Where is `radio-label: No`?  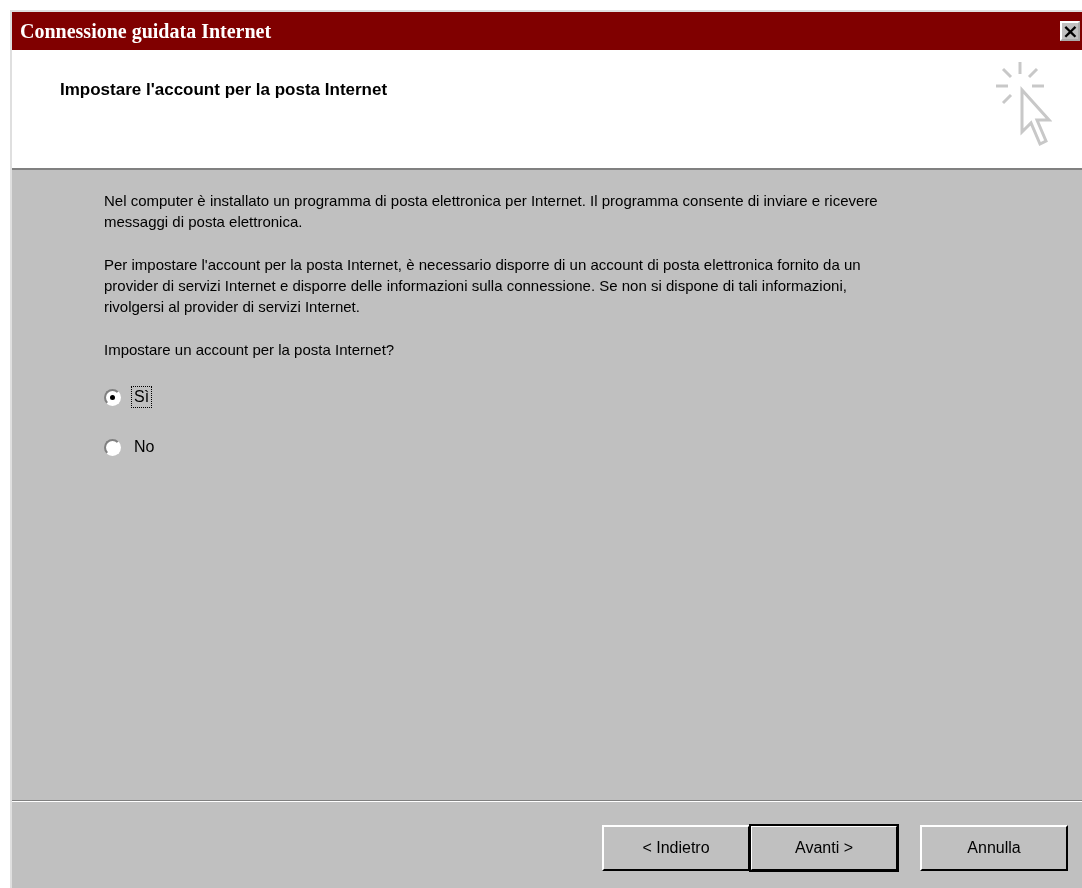
radio-label: No is located at coordinates (144, 447).